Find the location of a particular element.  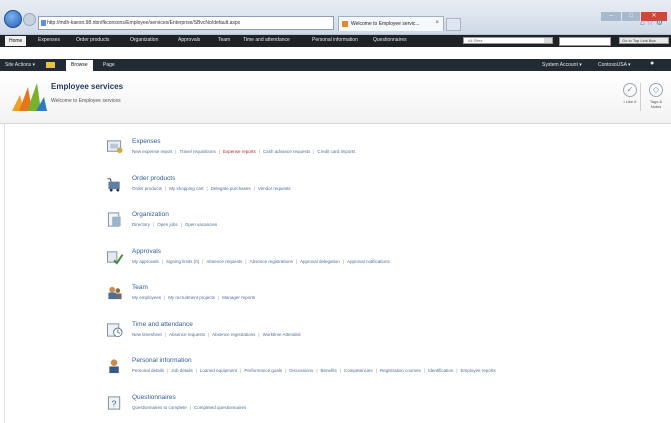

section-title: Approvals is located at coordinates (146, 251).